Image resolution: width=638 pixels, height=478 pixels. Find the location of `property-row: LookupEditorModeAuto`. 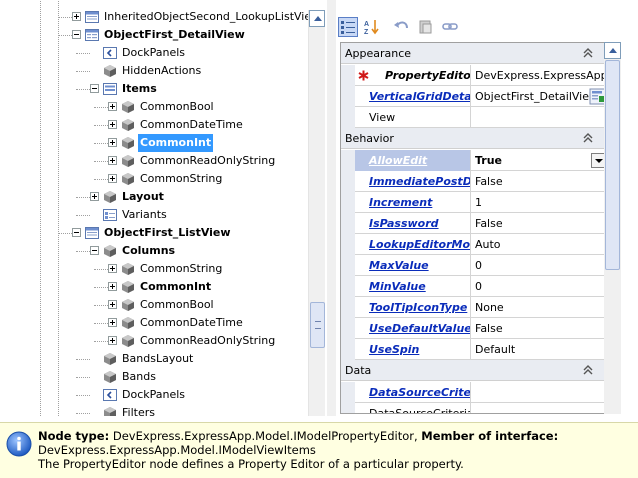

property-row: LookupEditorModeAuto is located at coordinates (474, 244).